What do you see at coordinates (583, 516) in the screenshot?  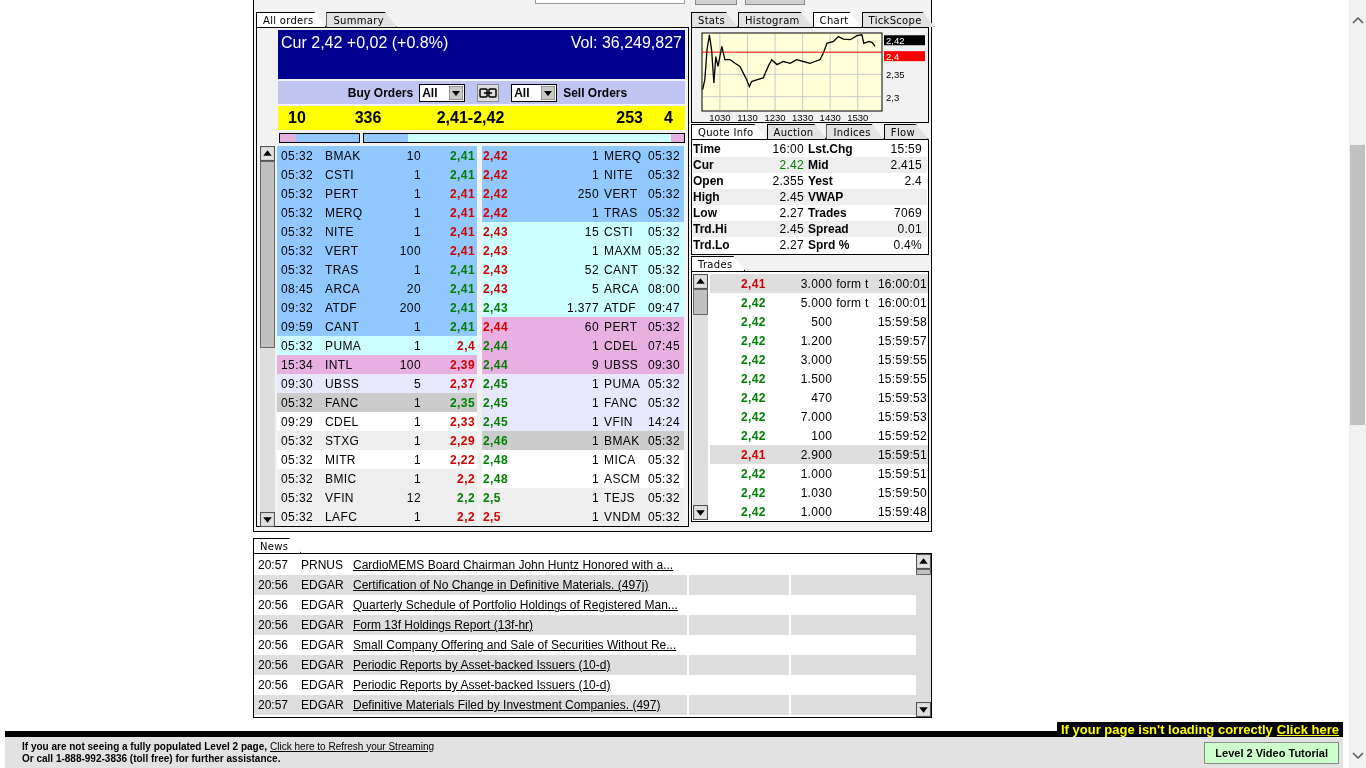 I see `ask-row: 2,5 1 VNDM 05:32` at bounding box center [583, 516].